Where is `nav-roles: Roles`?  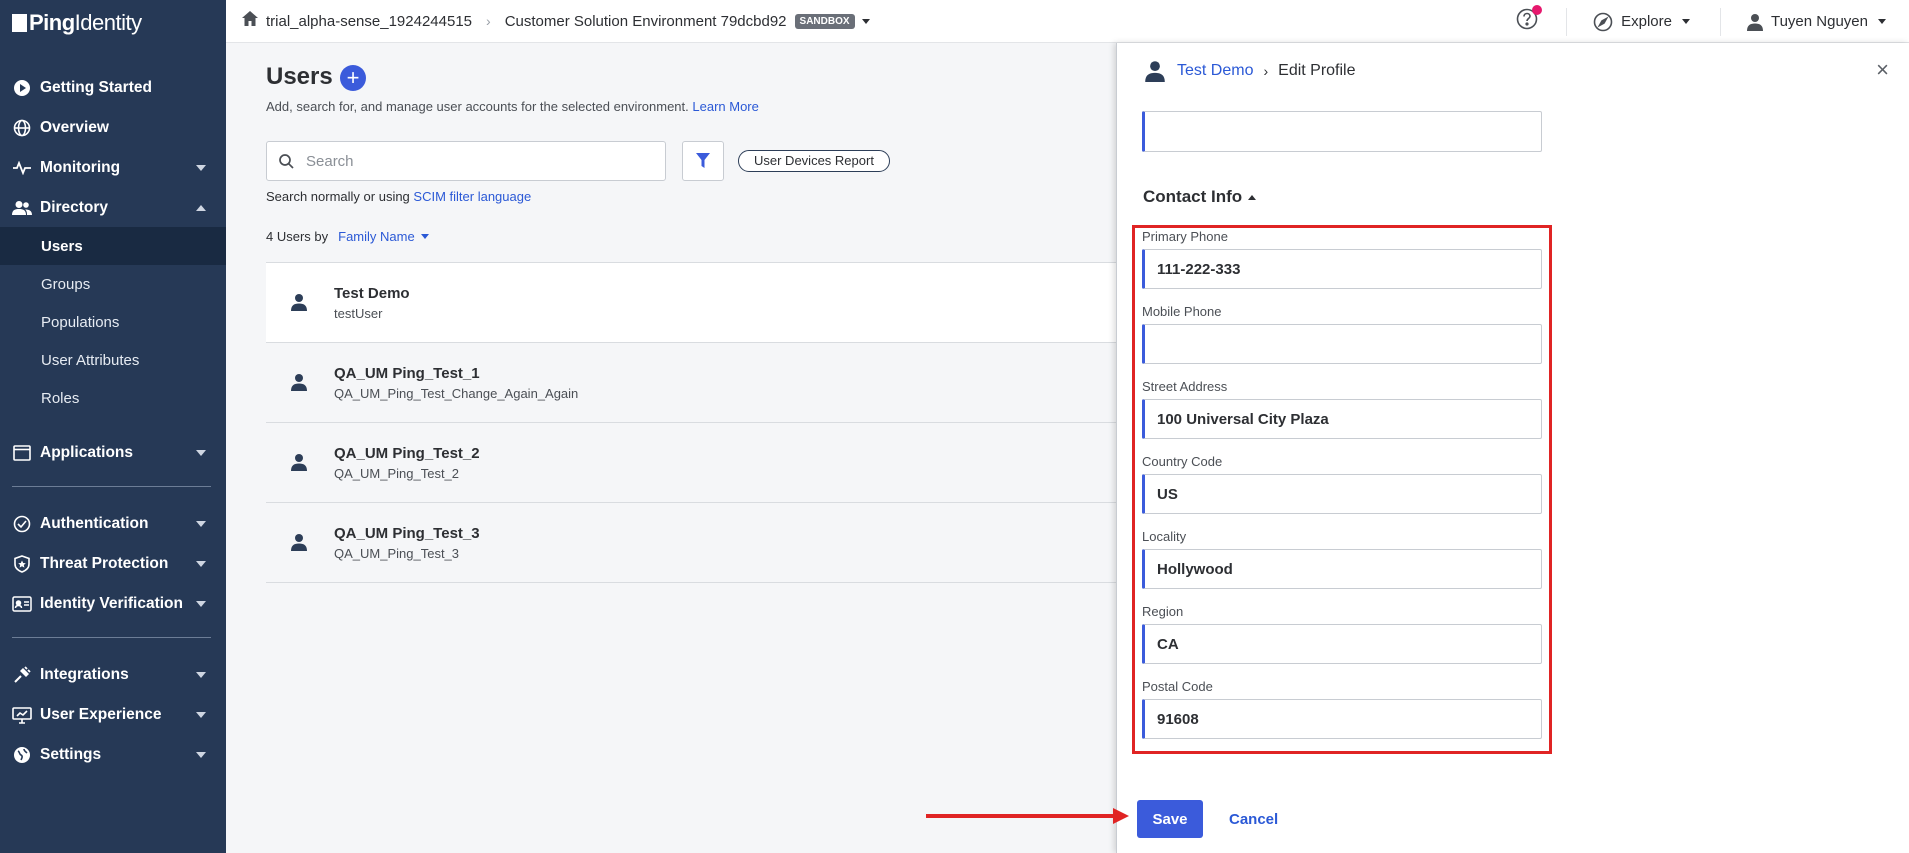 nav-roles: Roles is located at coordinates (113, 398).